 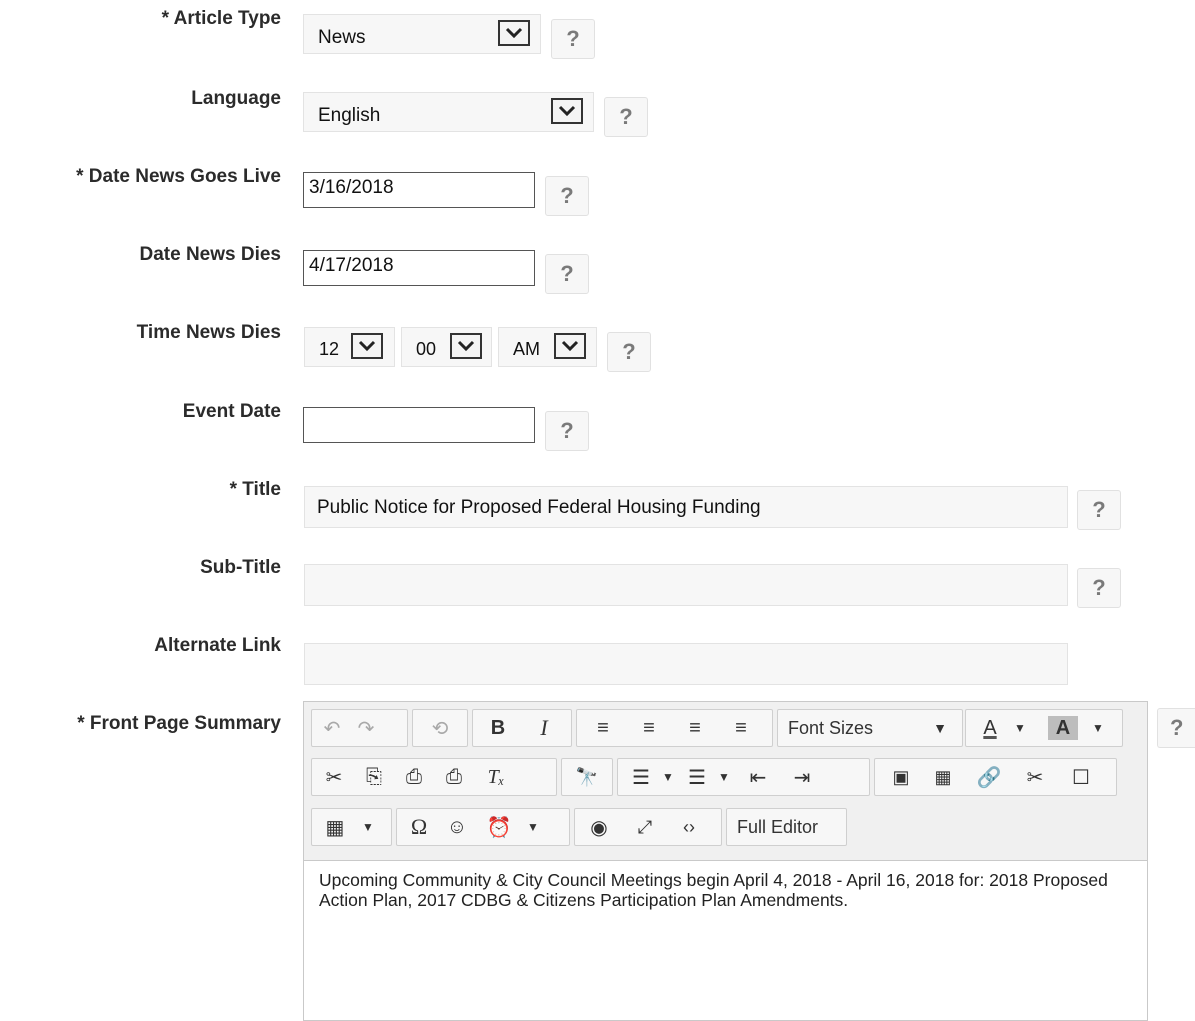 I want to click on preview-eye-icon: ◉, so click(x=599, y=827).